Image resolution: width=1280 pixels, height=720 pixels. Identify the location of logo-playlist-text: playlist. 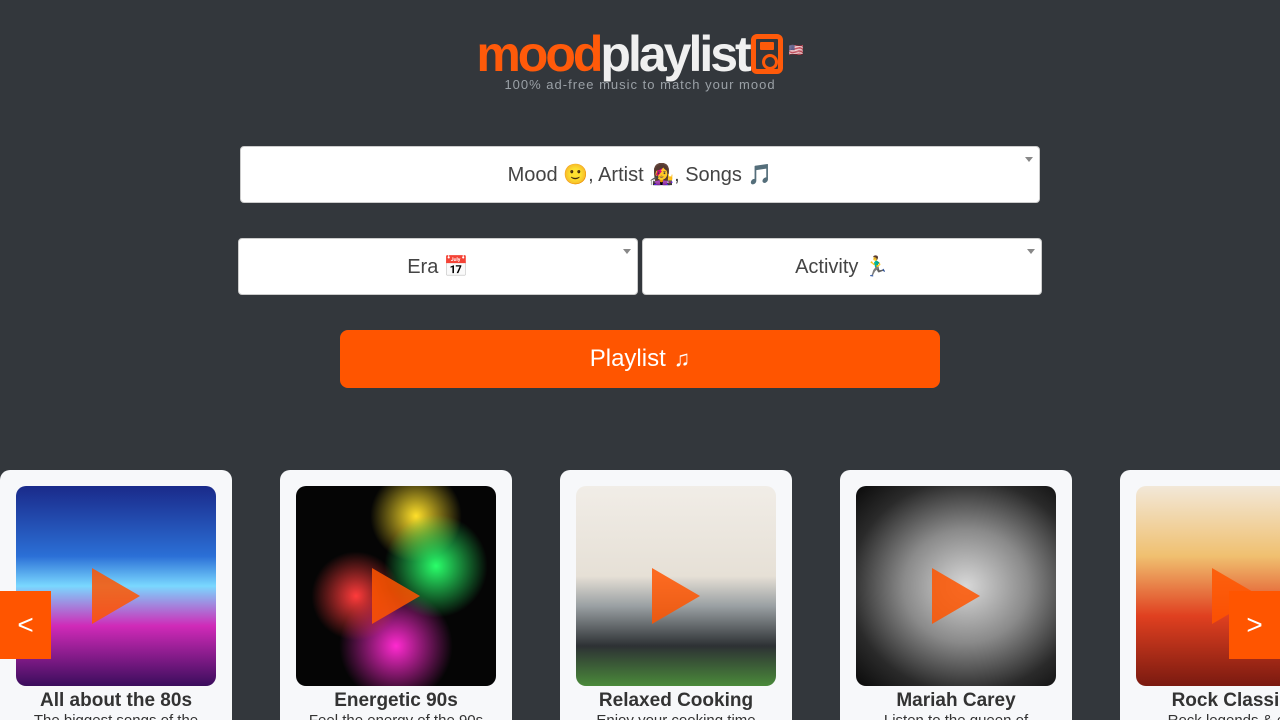
(675, 54).